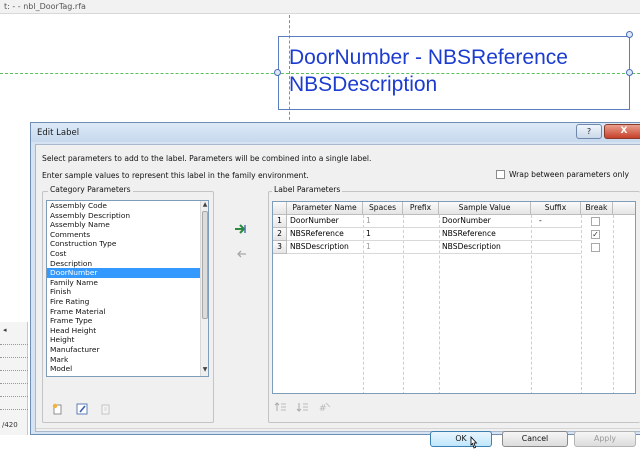 This screenshot has height=450, width=640. Describe the element at coordinates (485, 247) in the screenshot. I see `cell-sample-value: NBSDescription` at that location.